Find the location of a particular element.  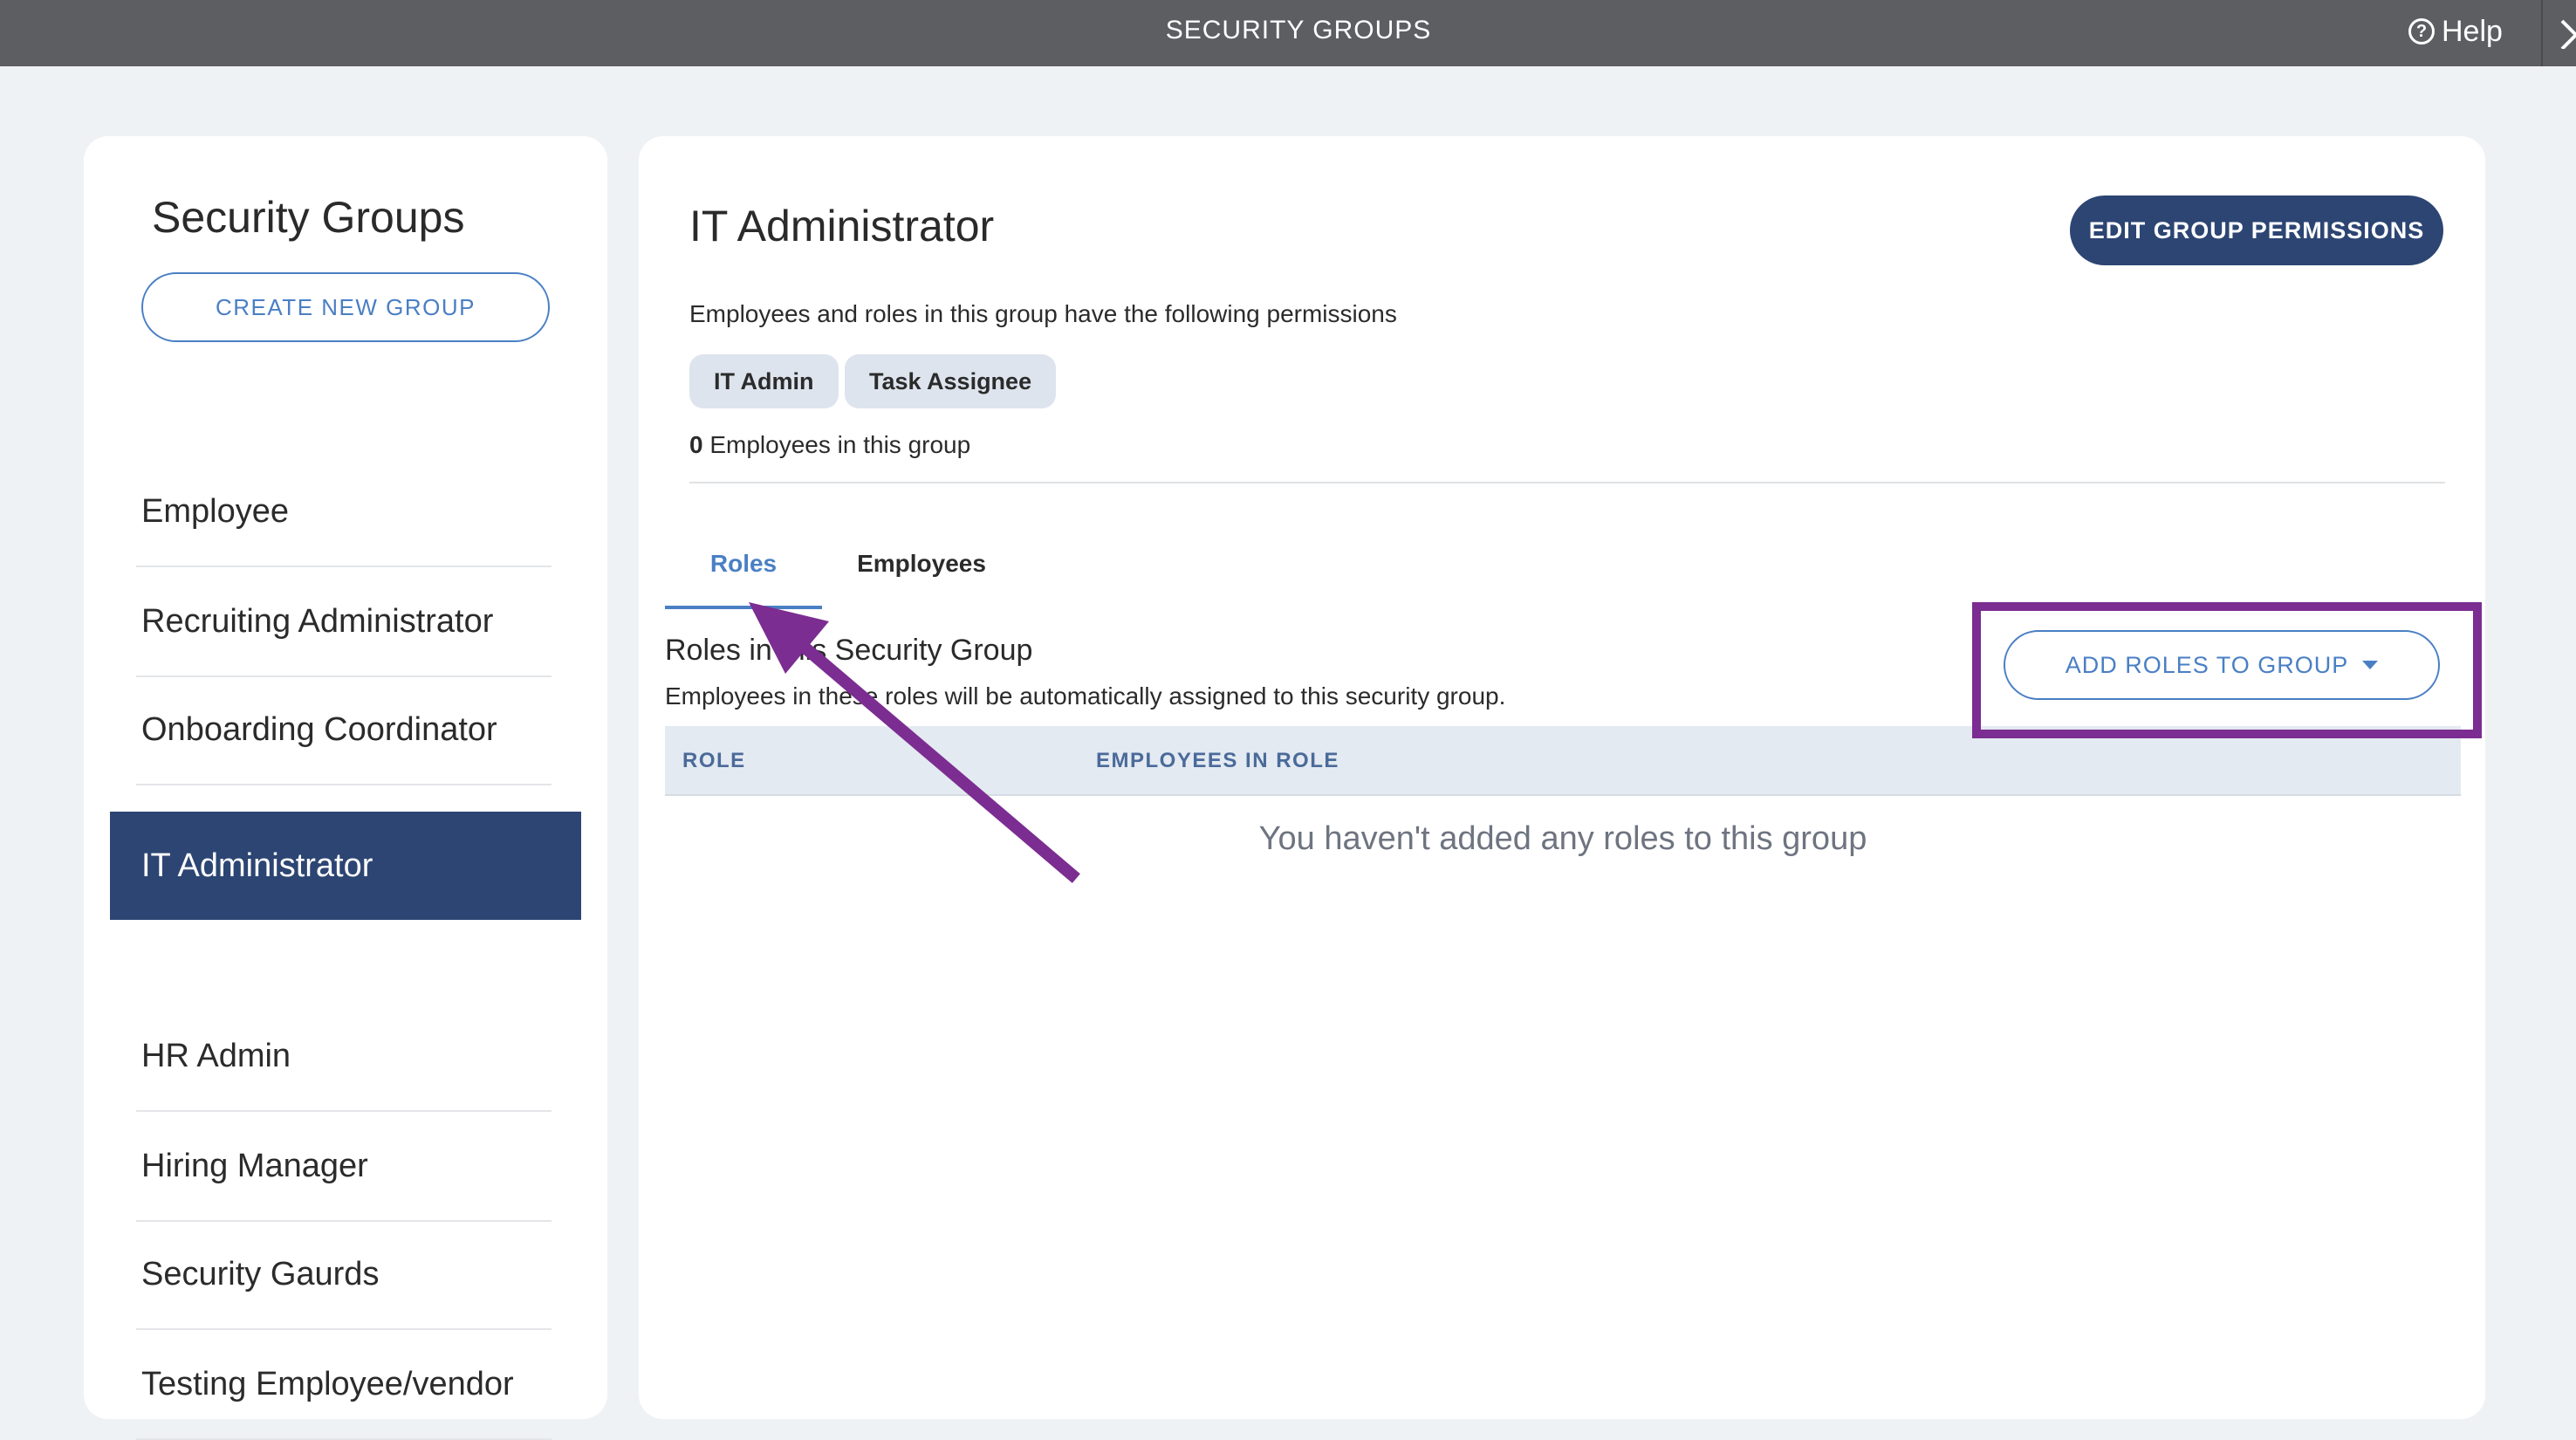

tab-employees: Employees is located at coordinates (922, 572).